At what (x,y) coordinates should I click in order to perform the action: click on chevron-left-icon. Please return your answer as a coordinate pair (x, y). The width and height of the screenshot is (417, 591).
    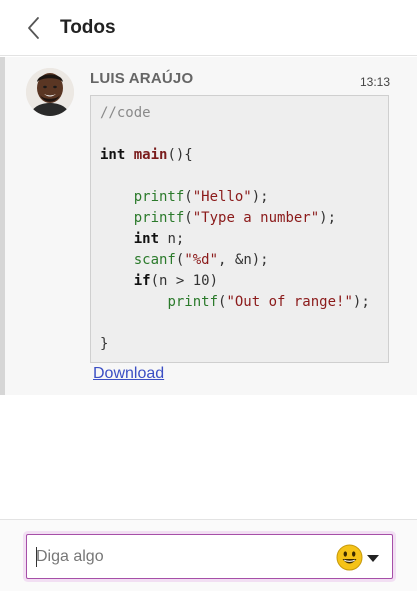
    Looking at the image, I should click on (33, 27).